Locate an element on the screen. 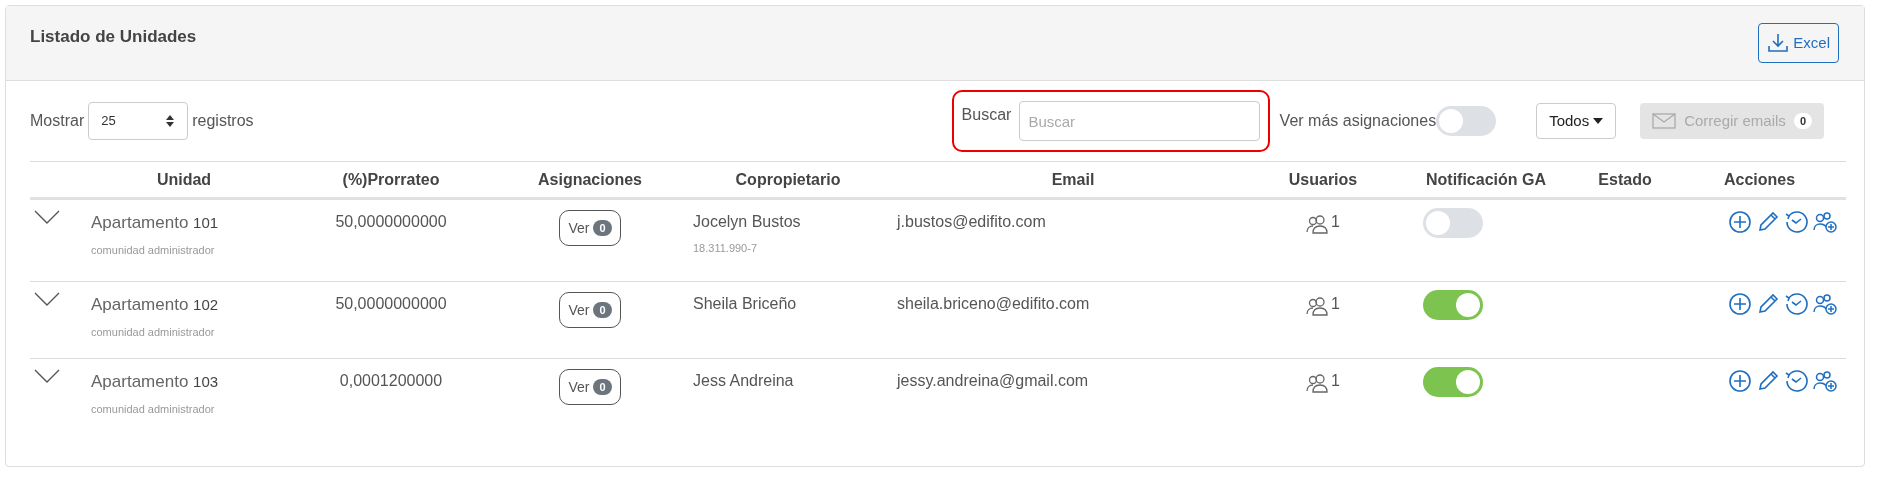 This screenshot has height=480, width=1878. column-header: Usuarios is located at coordinates (1323, 179).